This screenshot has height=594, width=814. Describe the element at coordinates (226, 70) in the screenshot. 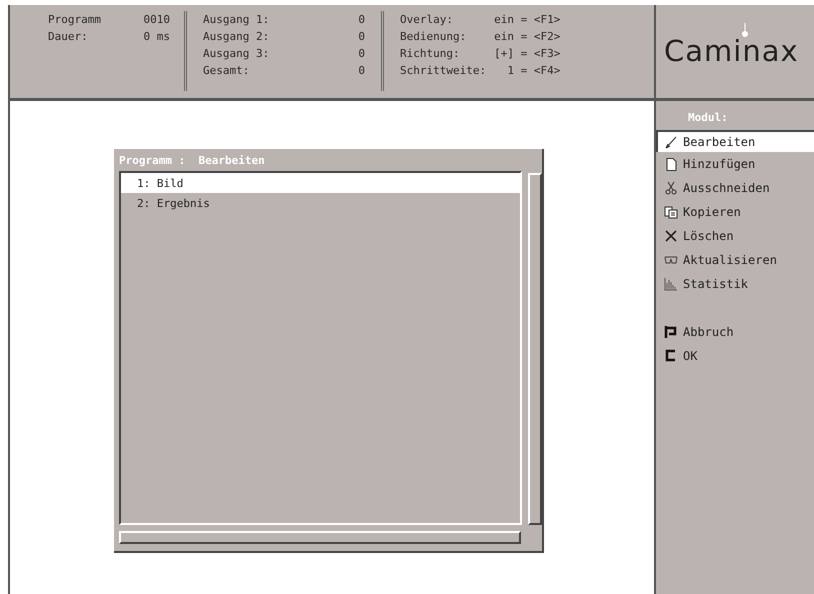

I see `output-label: Gesamt:` at that location.